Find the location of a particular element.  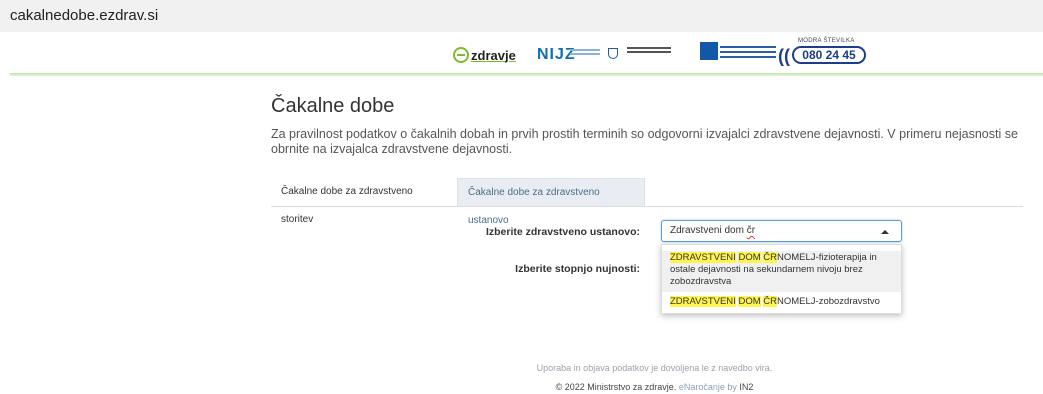

blue-number-logo: MODRA ŠTEVILKA (( 080 24 45 is located at coordinates (824, 52).